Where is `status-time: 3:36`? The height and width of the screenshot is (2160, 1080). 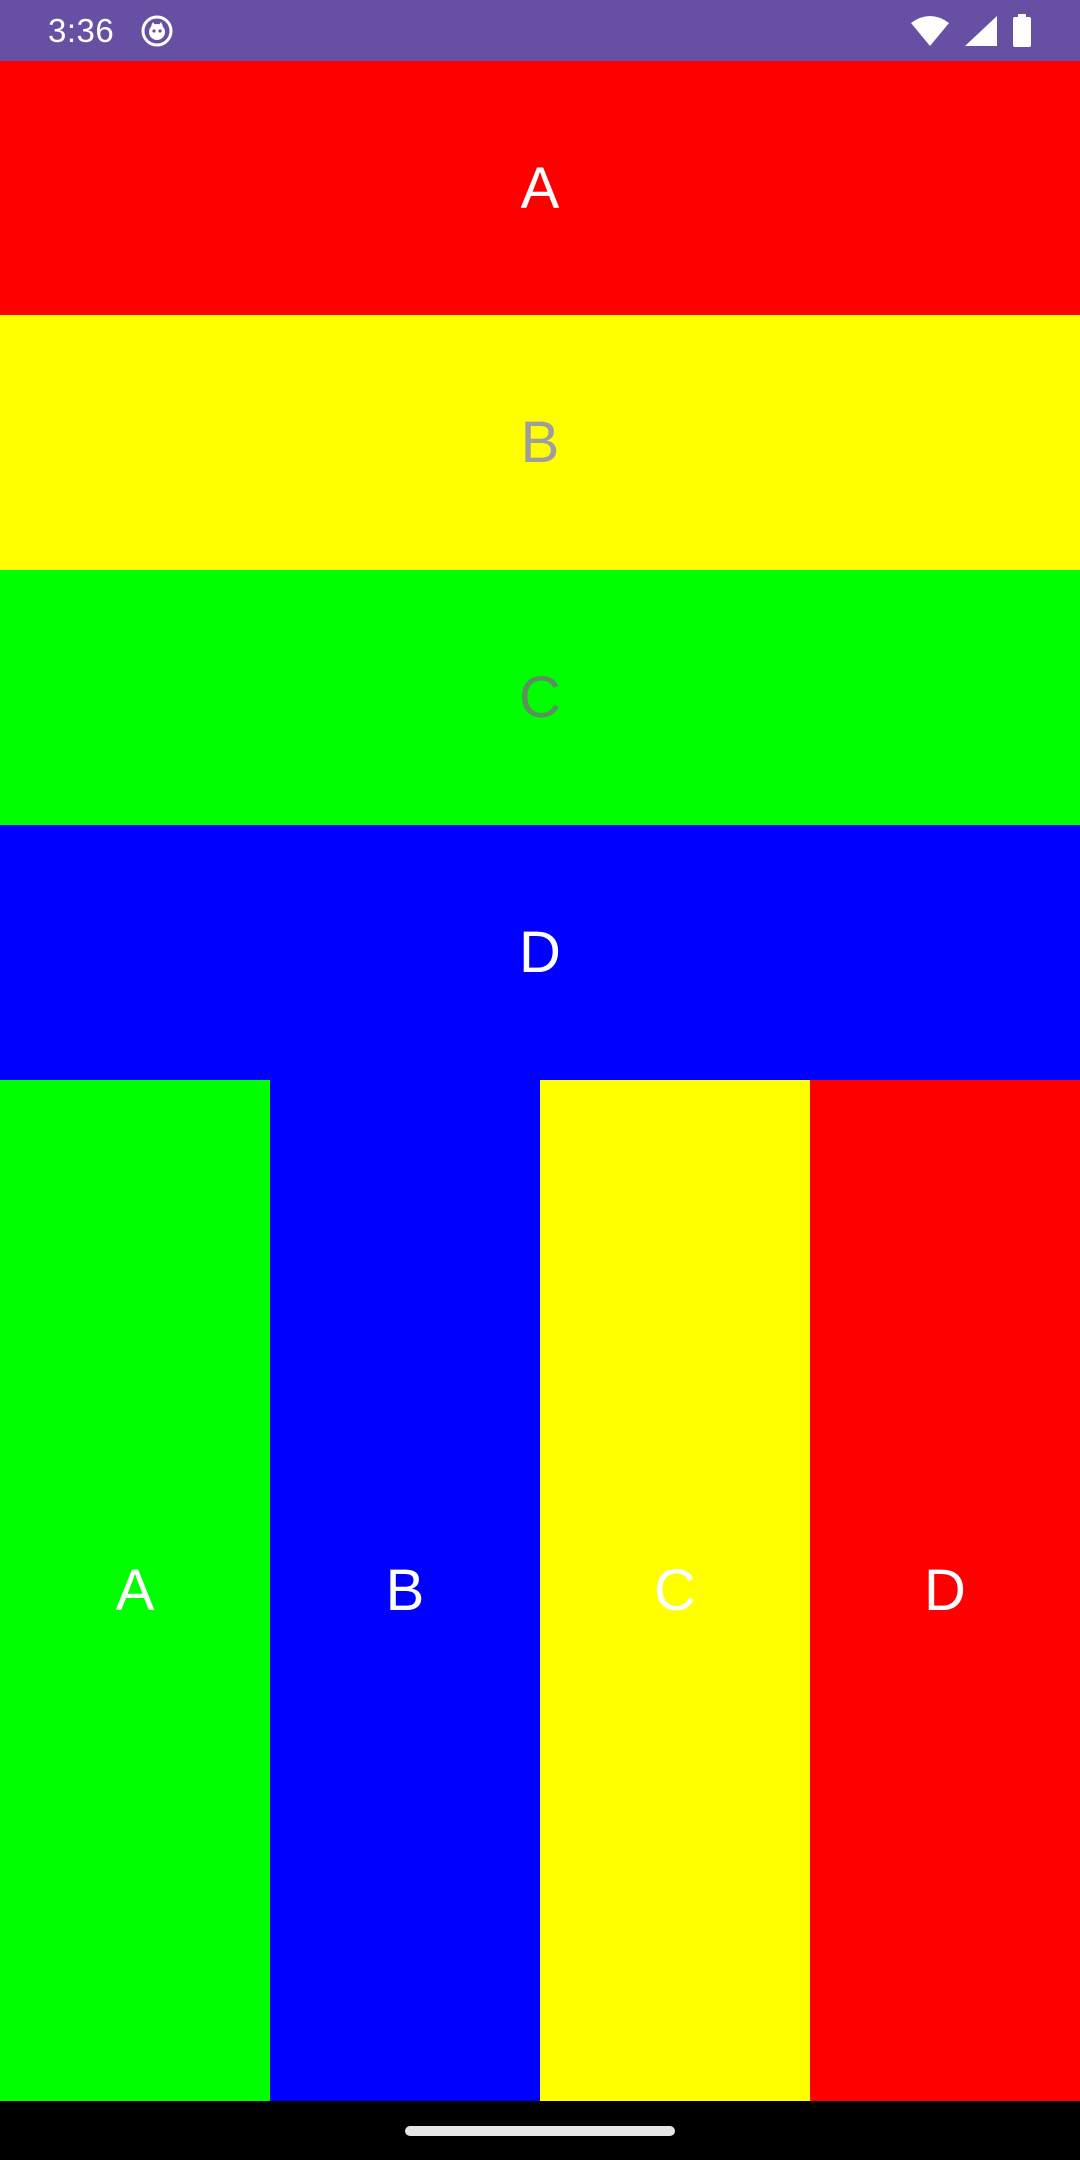 status-time: 3:36 is located at coordinates (81, 30).